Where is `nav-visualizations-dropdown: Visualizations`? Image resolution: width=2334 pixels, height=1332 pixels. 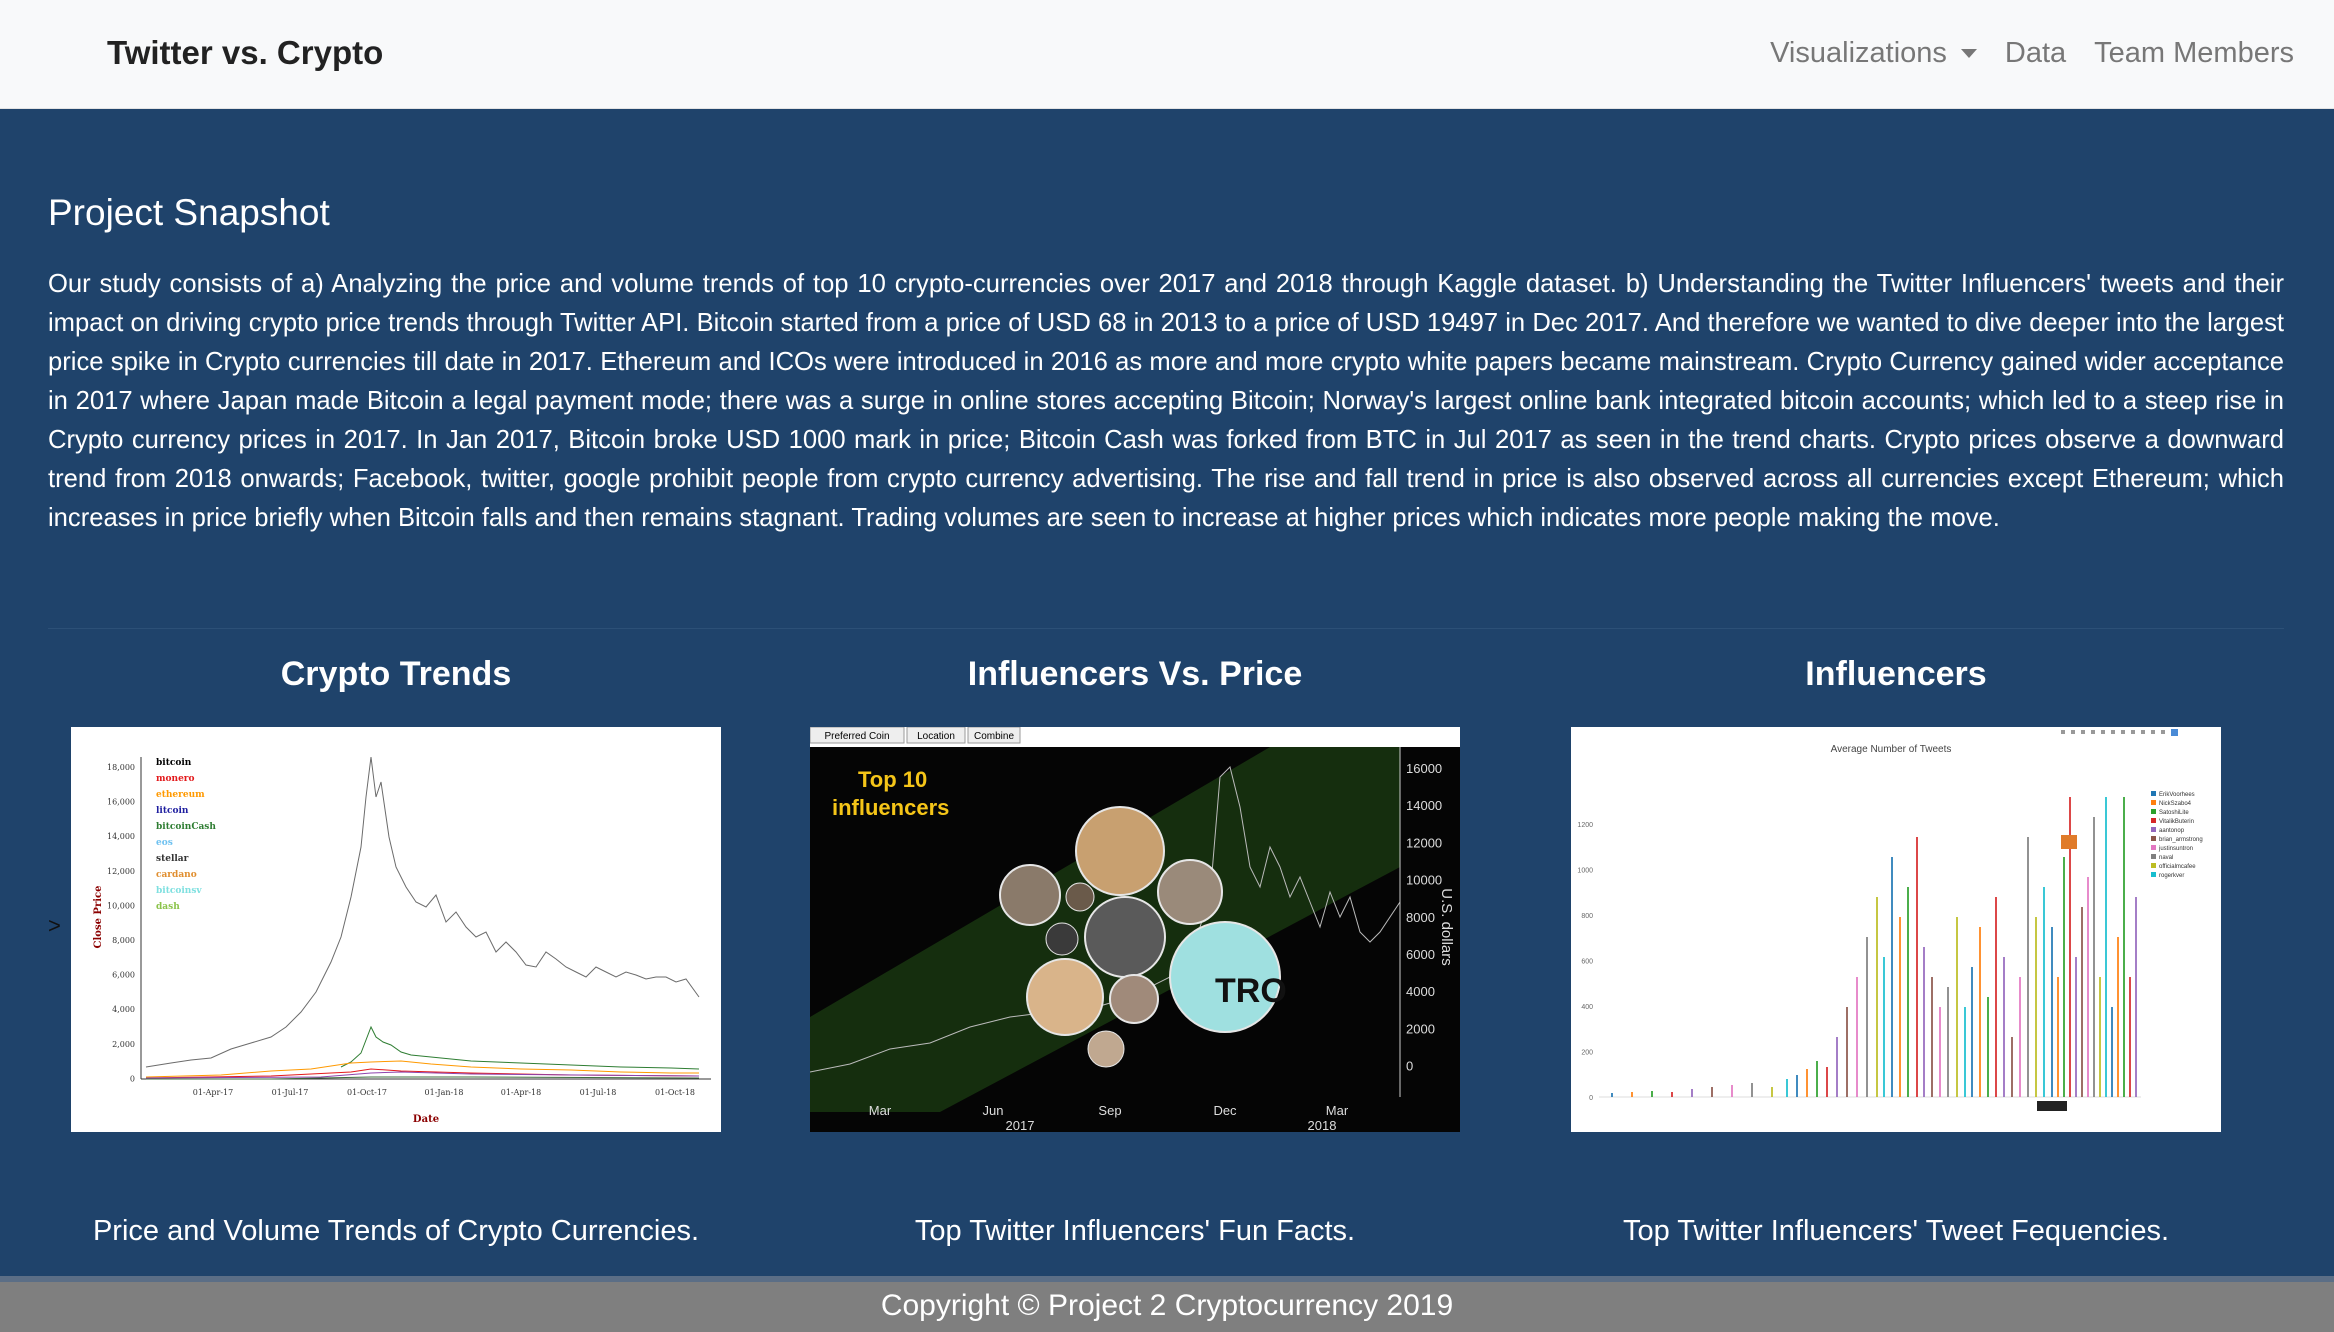
nav-visualizations-dropdown: Visualizations is located at coordinates (1873, 53).